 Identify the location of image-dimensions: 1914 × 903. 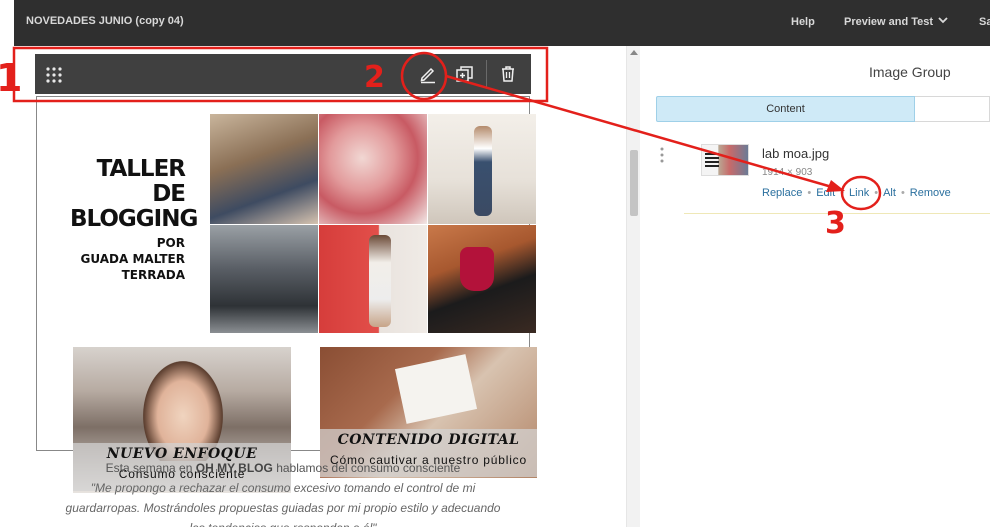
(787, 172).